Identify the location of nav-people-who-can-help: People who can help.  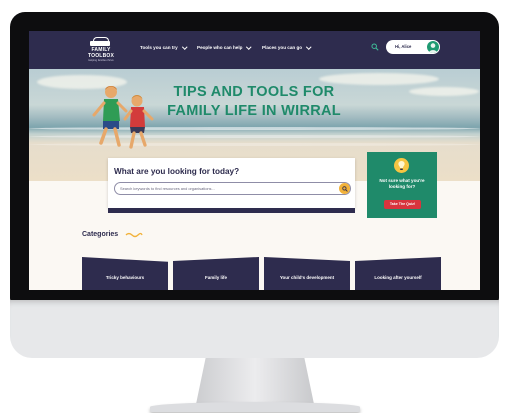
(224, 47).